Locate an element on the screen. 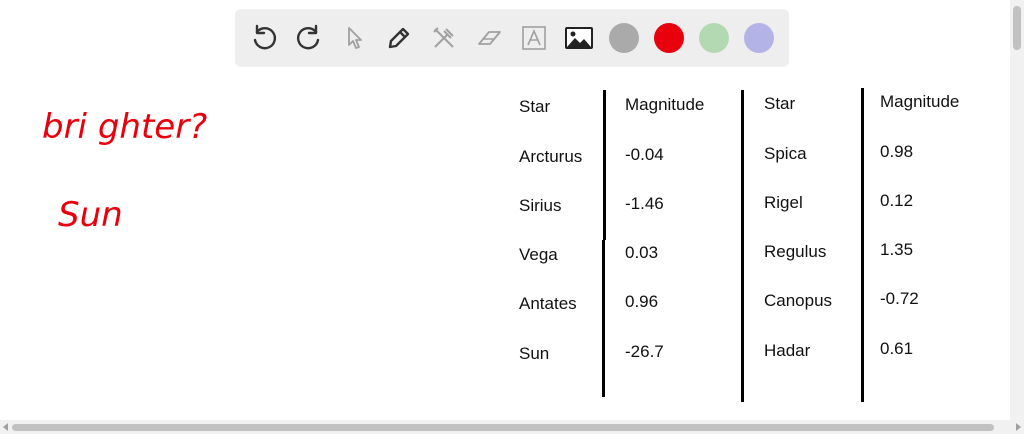 The image size is (1024, 434). table-cell-star: Canopus is located at coordinates (798, 300).